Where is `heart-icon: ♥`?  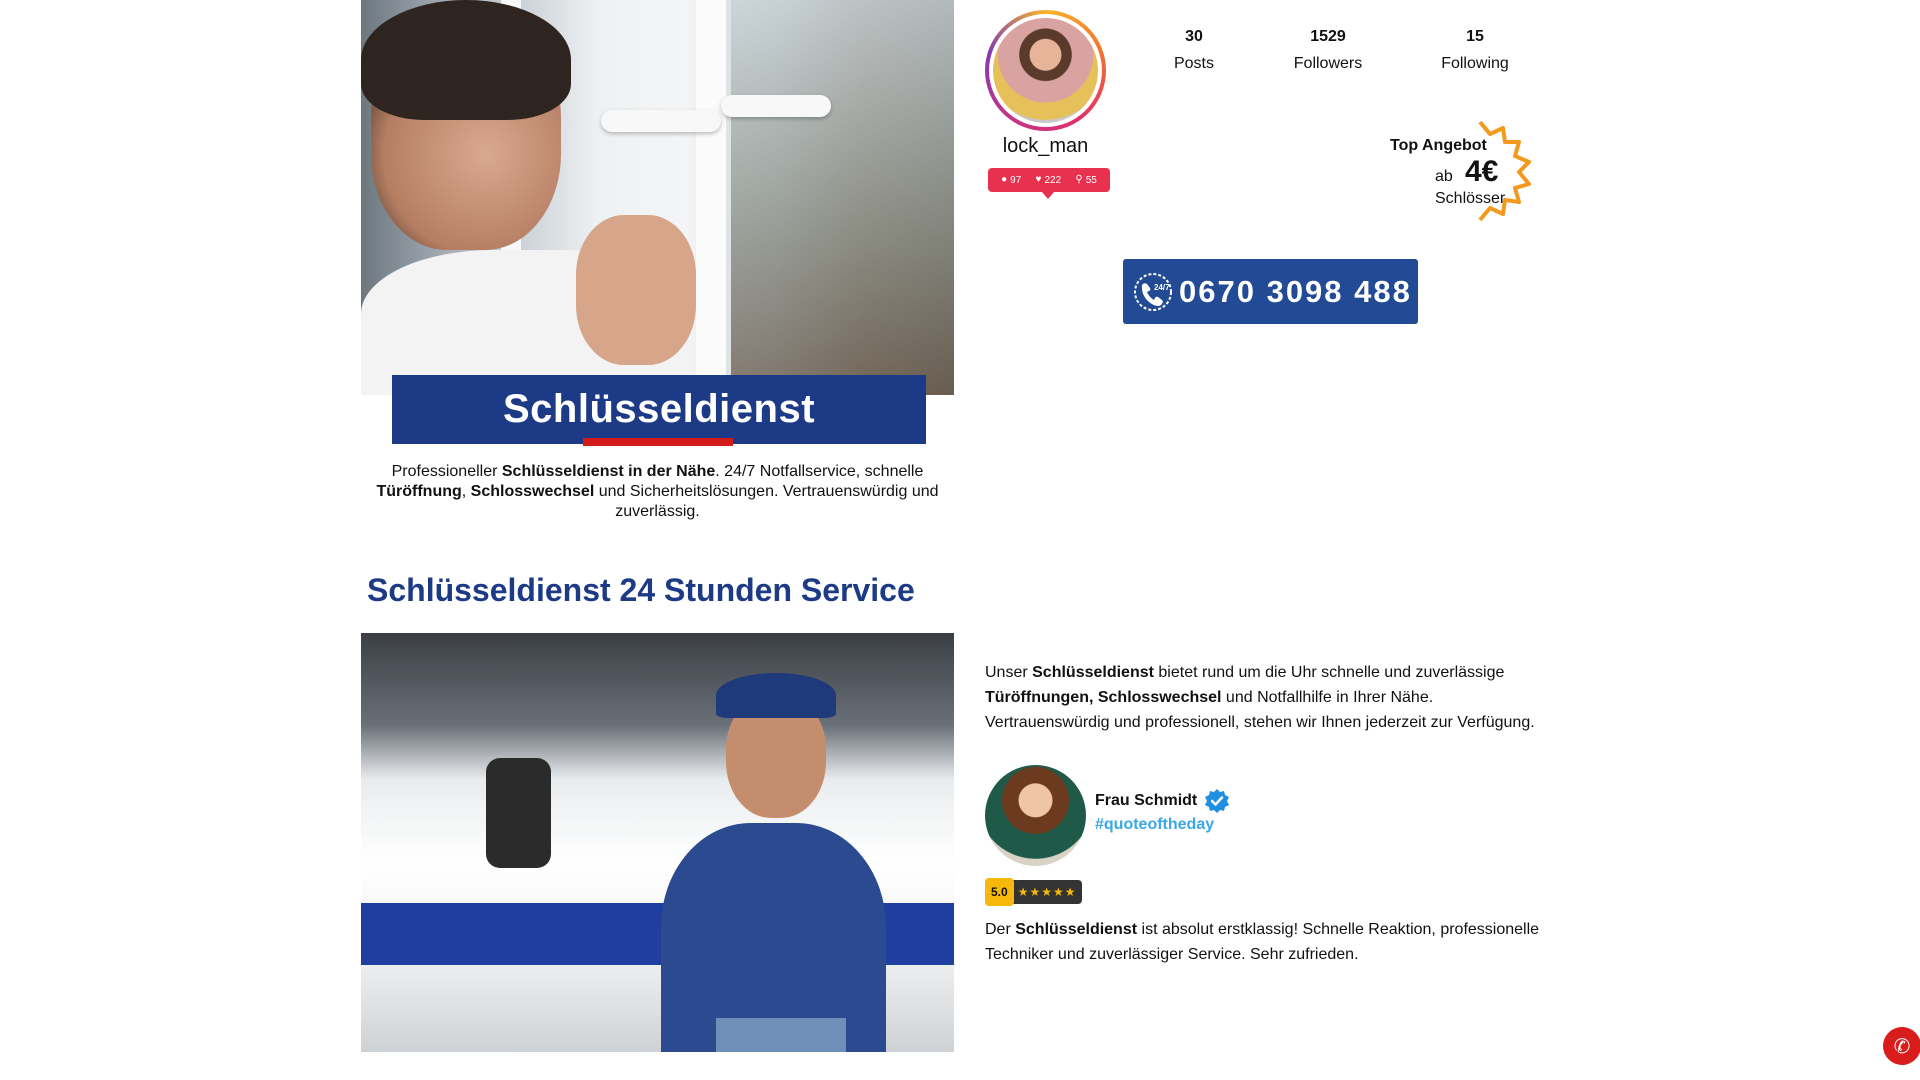
heart-icon: ♥ is located at coordinates (1038, 179).